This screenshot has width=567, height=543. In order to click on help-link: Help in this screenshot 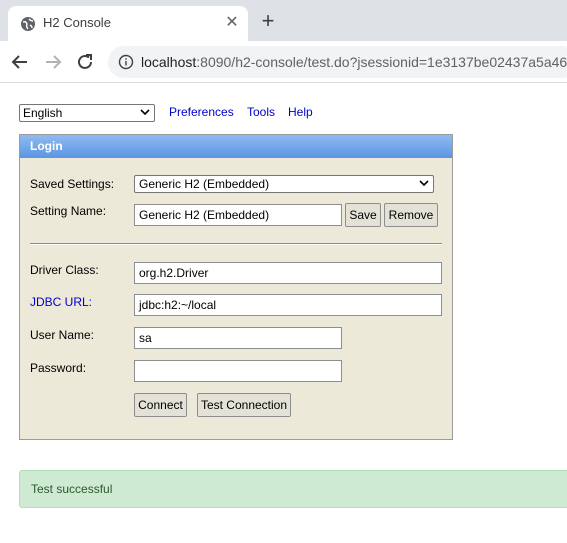, I will do `click(300, 112)`.